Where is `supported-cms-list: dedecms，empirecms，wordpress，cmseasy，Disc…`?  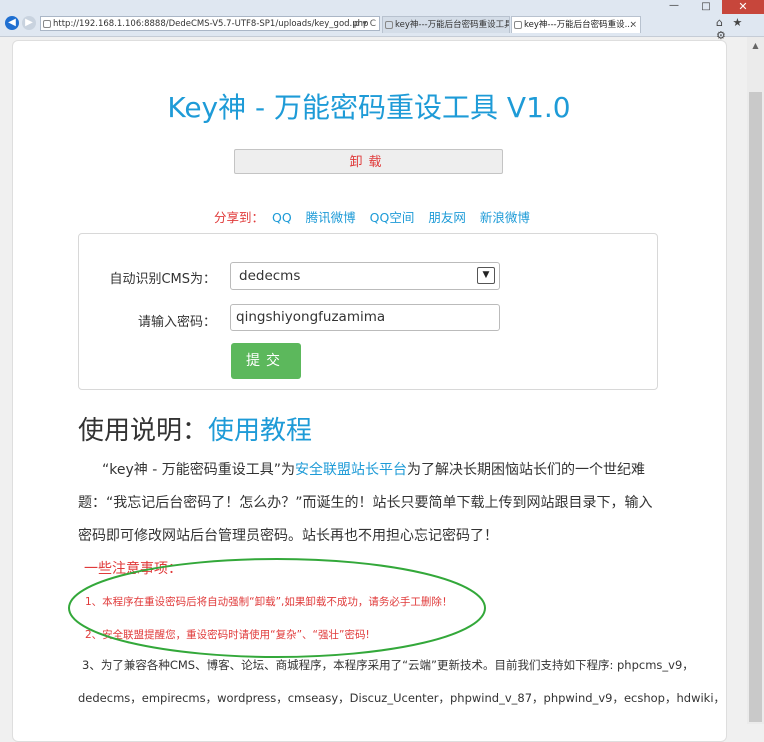 supported-cms-list: dedecms，empirecms，wordpress，cmseasy，Disc… is located at coordinates (402, 698).